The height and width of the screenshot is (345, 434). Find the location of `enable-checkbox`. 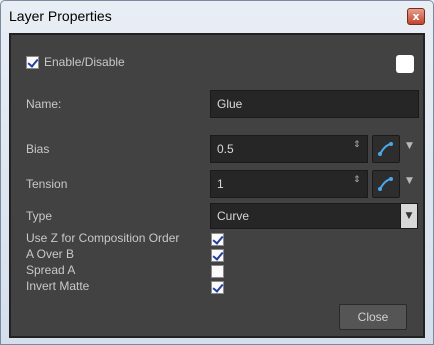

enable-checkbox is located at coordinates (32, 62).